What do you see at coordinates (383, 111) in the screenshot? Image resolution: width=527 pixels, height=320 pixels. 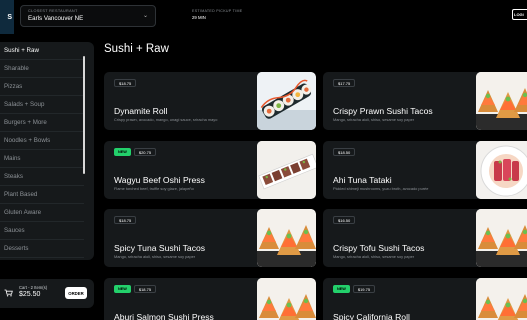 I see `item-name: Crispy Prawn Sushi Tacos` at bounding box center [383, 111].